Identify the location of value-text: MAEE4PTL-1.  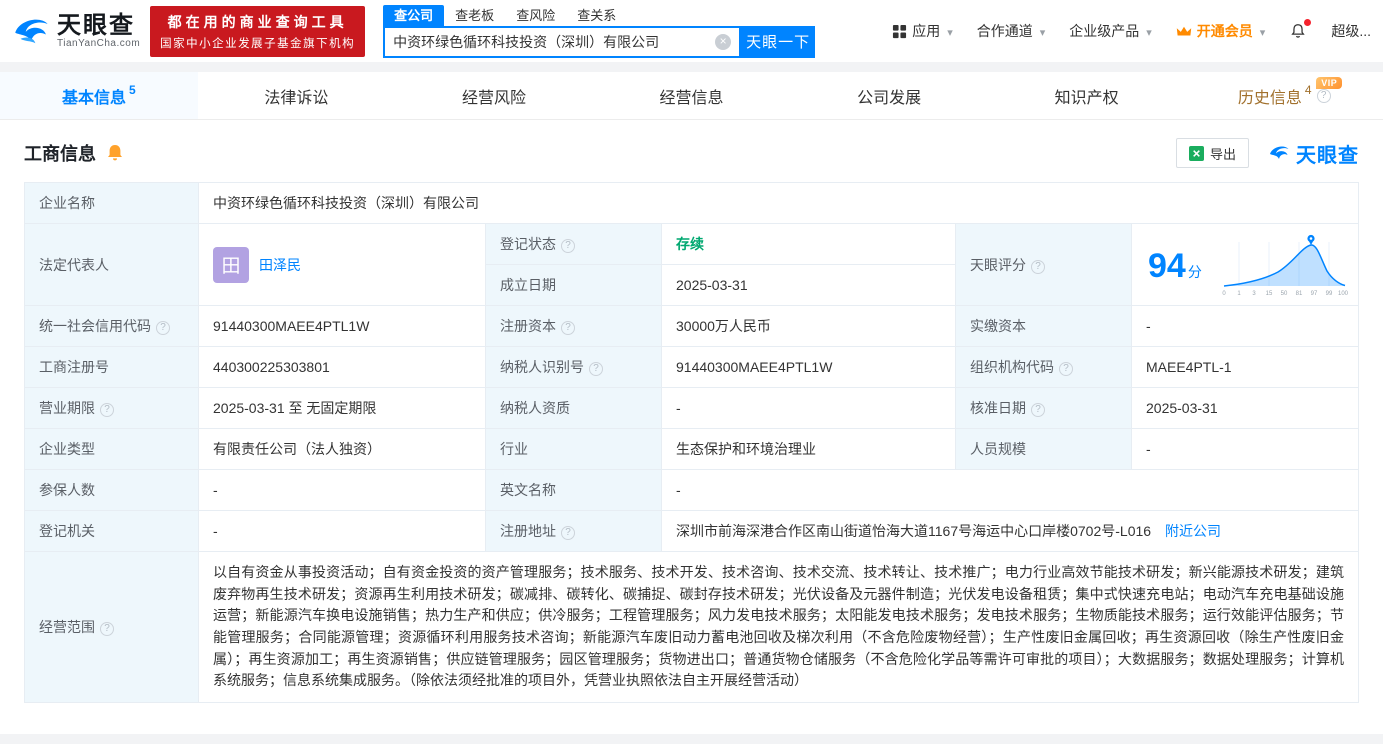
(1189, 367).